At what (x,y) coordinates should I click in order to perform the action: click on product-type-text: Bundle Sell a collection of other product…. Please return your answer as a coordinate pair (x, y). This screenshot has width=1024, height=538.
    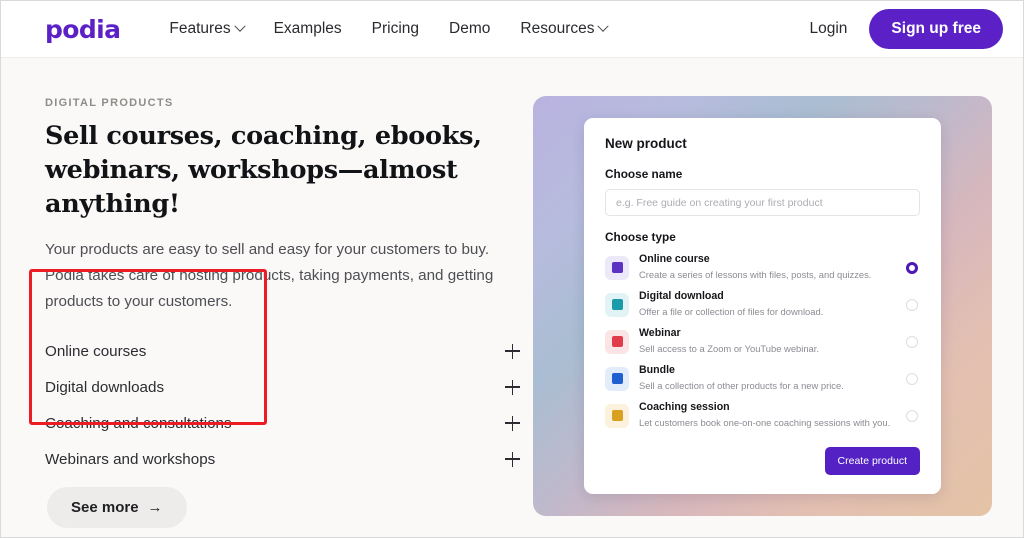
    Looking at the image, I should click on (772, 378).